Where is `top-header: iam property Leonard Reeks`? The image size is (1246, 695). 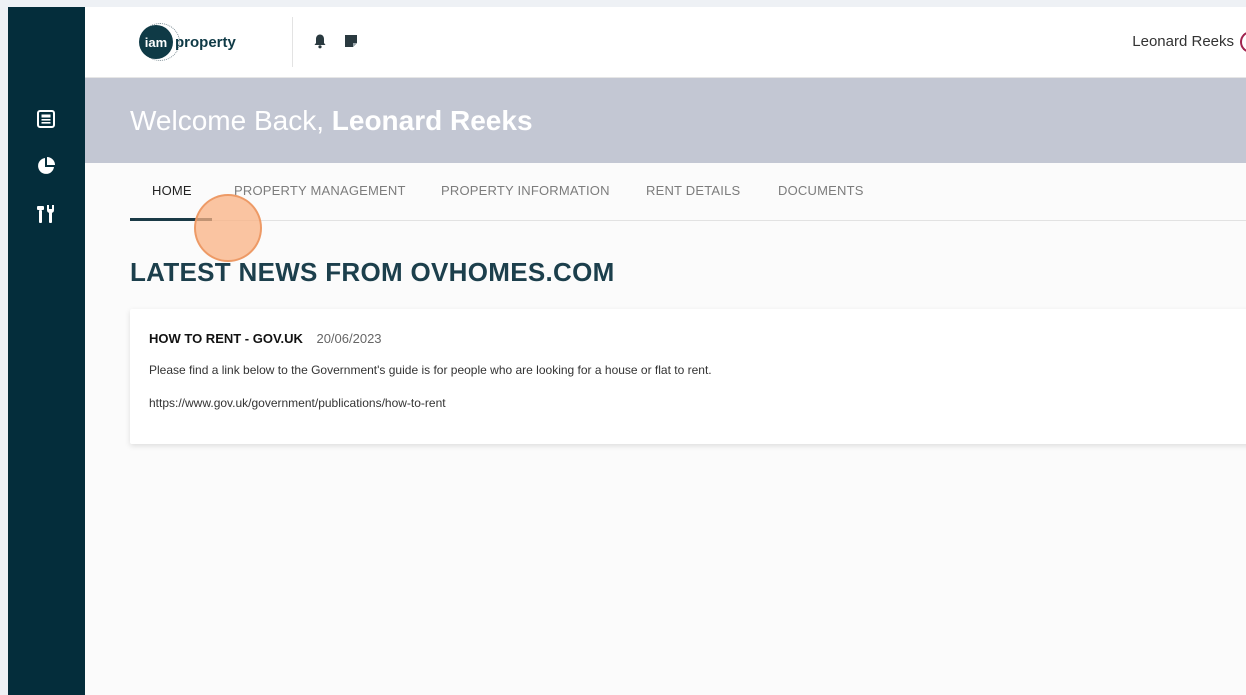 top-header: iam property Leonard Reeks is located at coordinates (665, 42).